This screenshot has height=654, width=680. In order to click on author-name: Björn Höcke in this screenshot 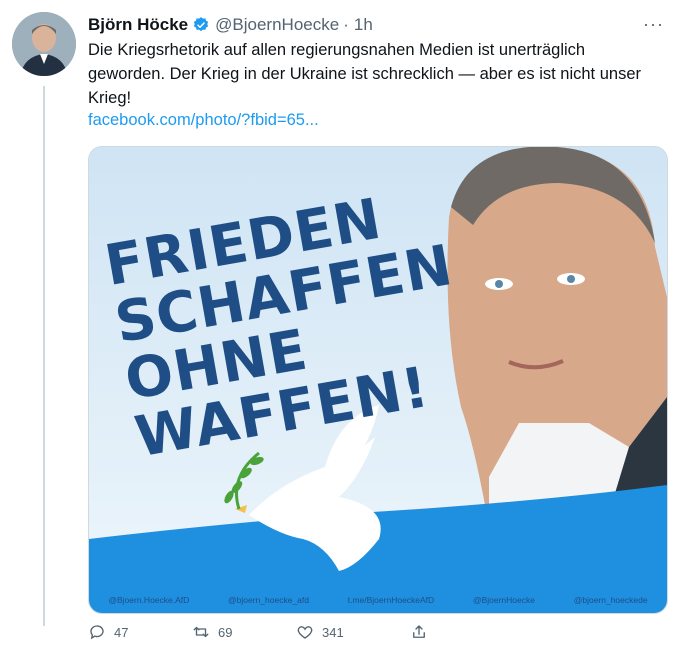, I will do `click(138, 25)`.